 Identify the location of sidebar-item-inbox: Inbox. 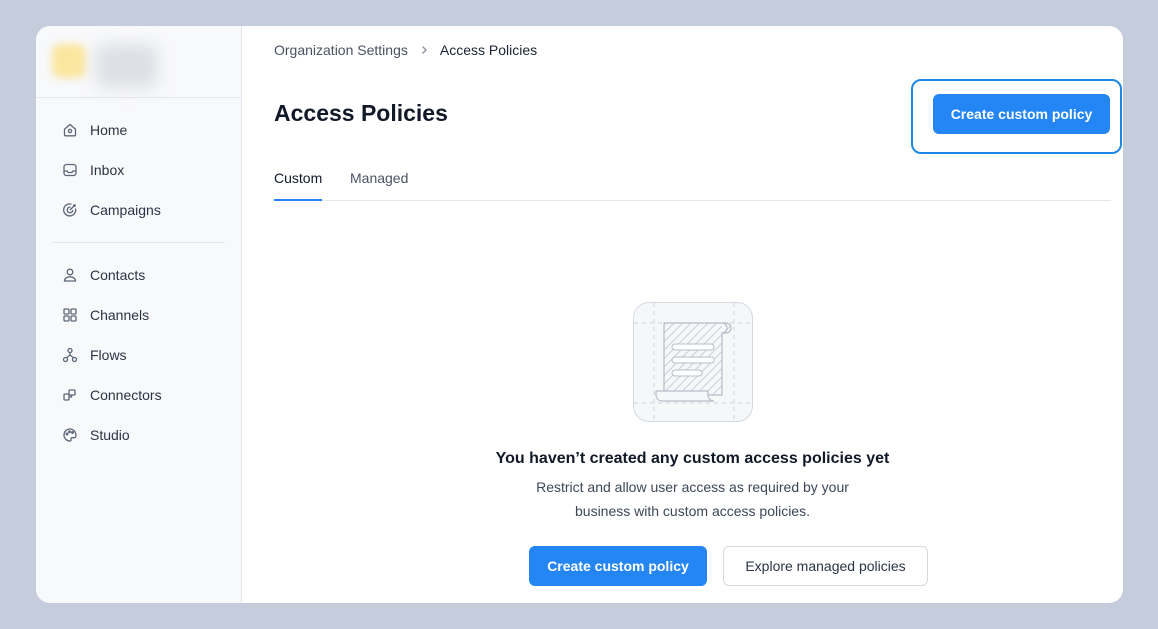
(138, 170).